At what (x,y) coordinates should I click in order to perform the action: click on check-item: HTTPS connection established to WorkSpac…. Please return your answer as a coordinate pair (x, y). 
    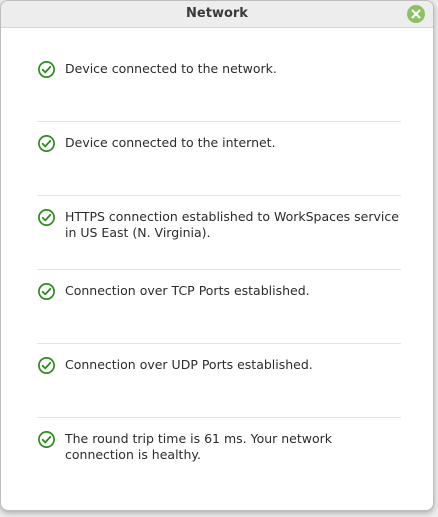
    Looking at the image, I should click on (219, 233).